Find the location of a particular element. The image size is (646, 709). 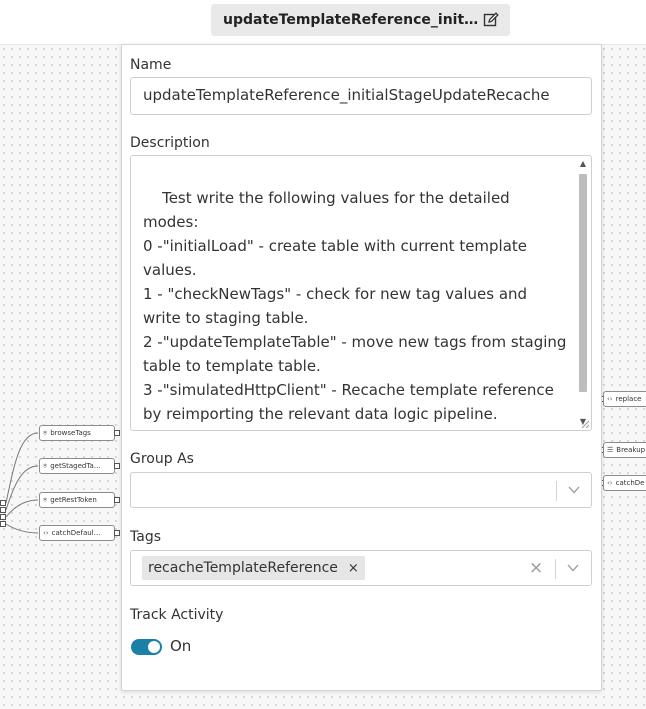

toggle-knob is located at coordinates (154, 647).